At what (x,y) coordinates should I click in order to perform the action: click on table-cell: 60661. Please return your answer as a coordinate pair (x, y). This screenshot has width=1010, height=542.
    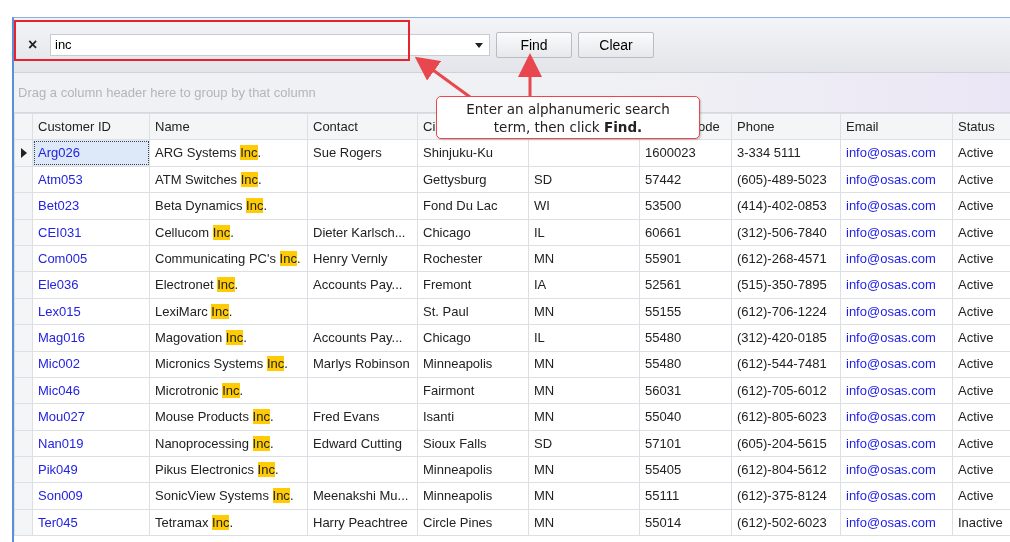
    Looking at the image, I should click on (685, 232).